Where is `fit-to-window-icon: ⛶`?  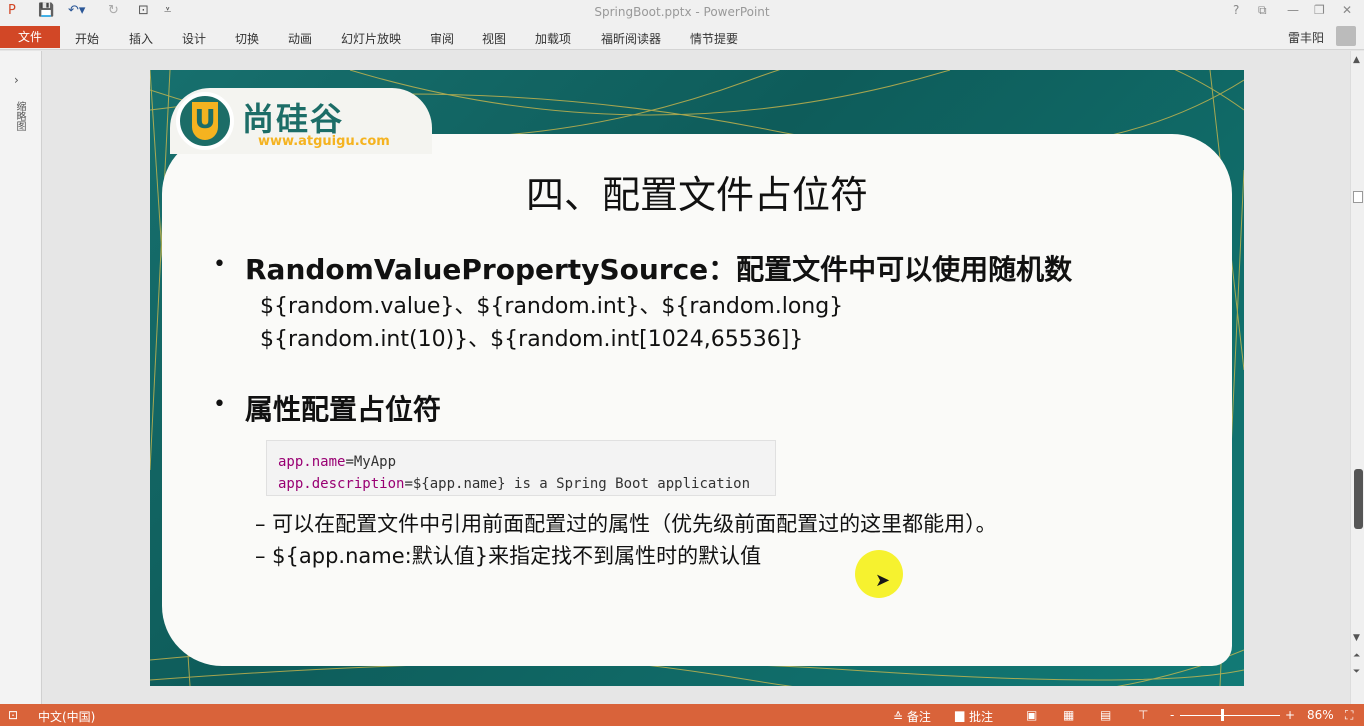
fit-to-window-icon: ⛶ is located at coordinates (1349, 715).